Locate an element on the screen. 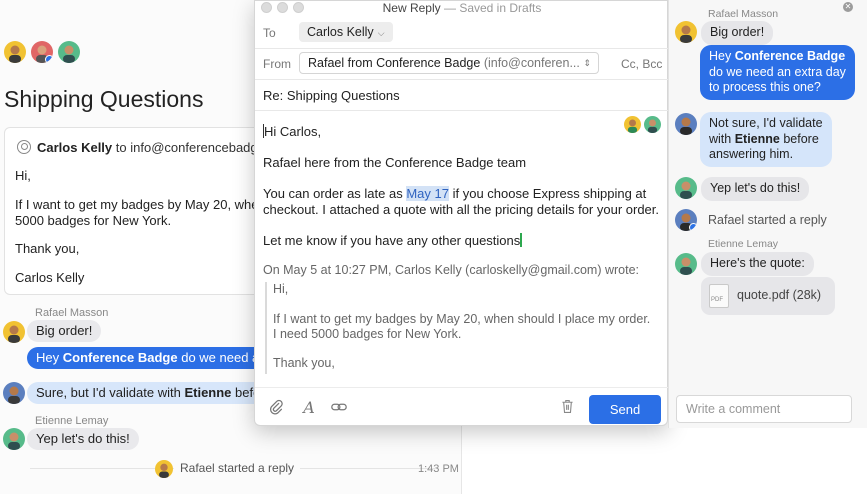  attachment-name: quote.pdf (28k) is located at coordinates (779, 295).